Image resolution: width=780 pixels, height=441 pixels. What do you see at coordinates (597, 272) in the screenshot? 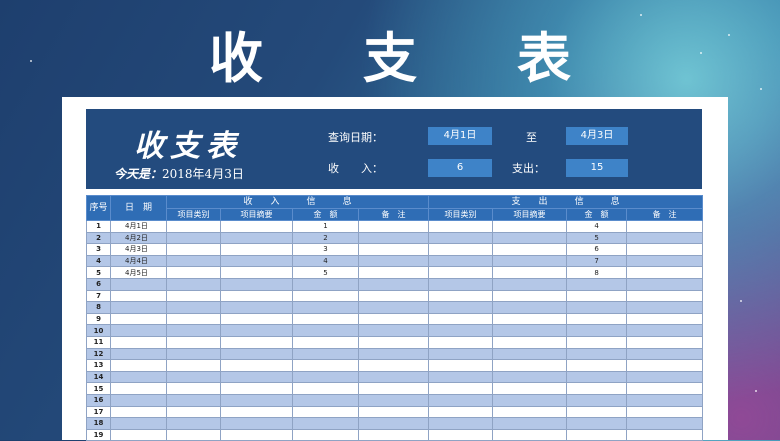
I see `expense-amount-cell: 8` at bounding box center [597, 272].